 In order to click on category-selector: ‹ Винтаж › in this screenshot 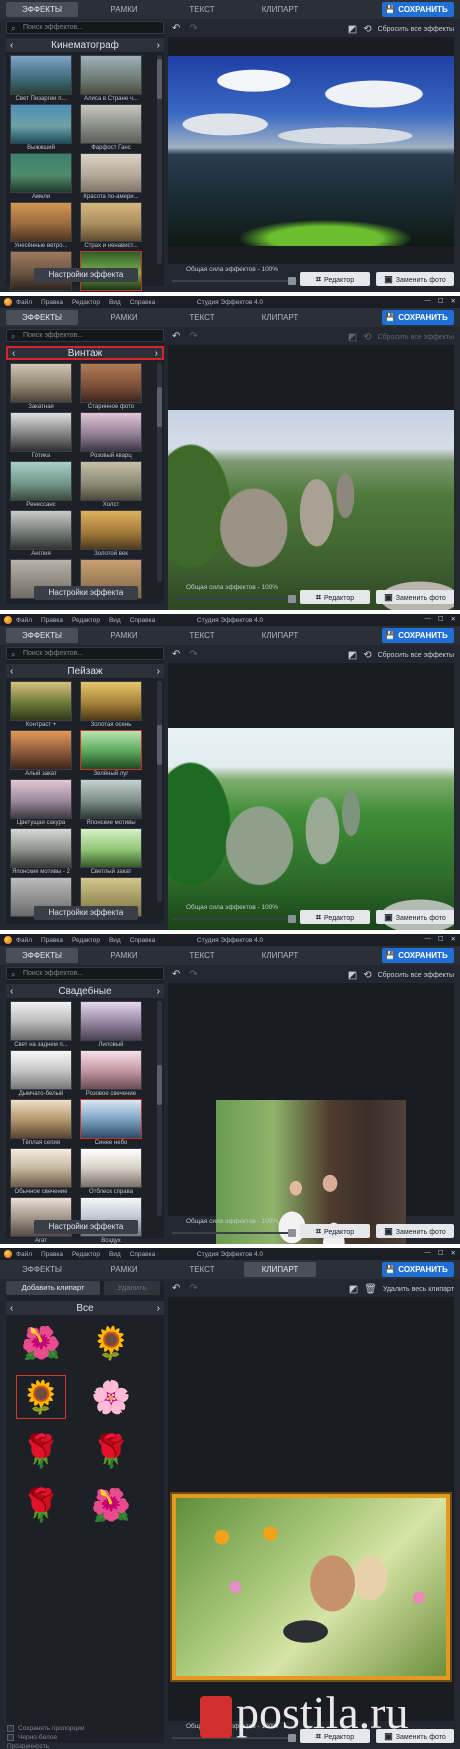, I will do `click(85, 353)`.